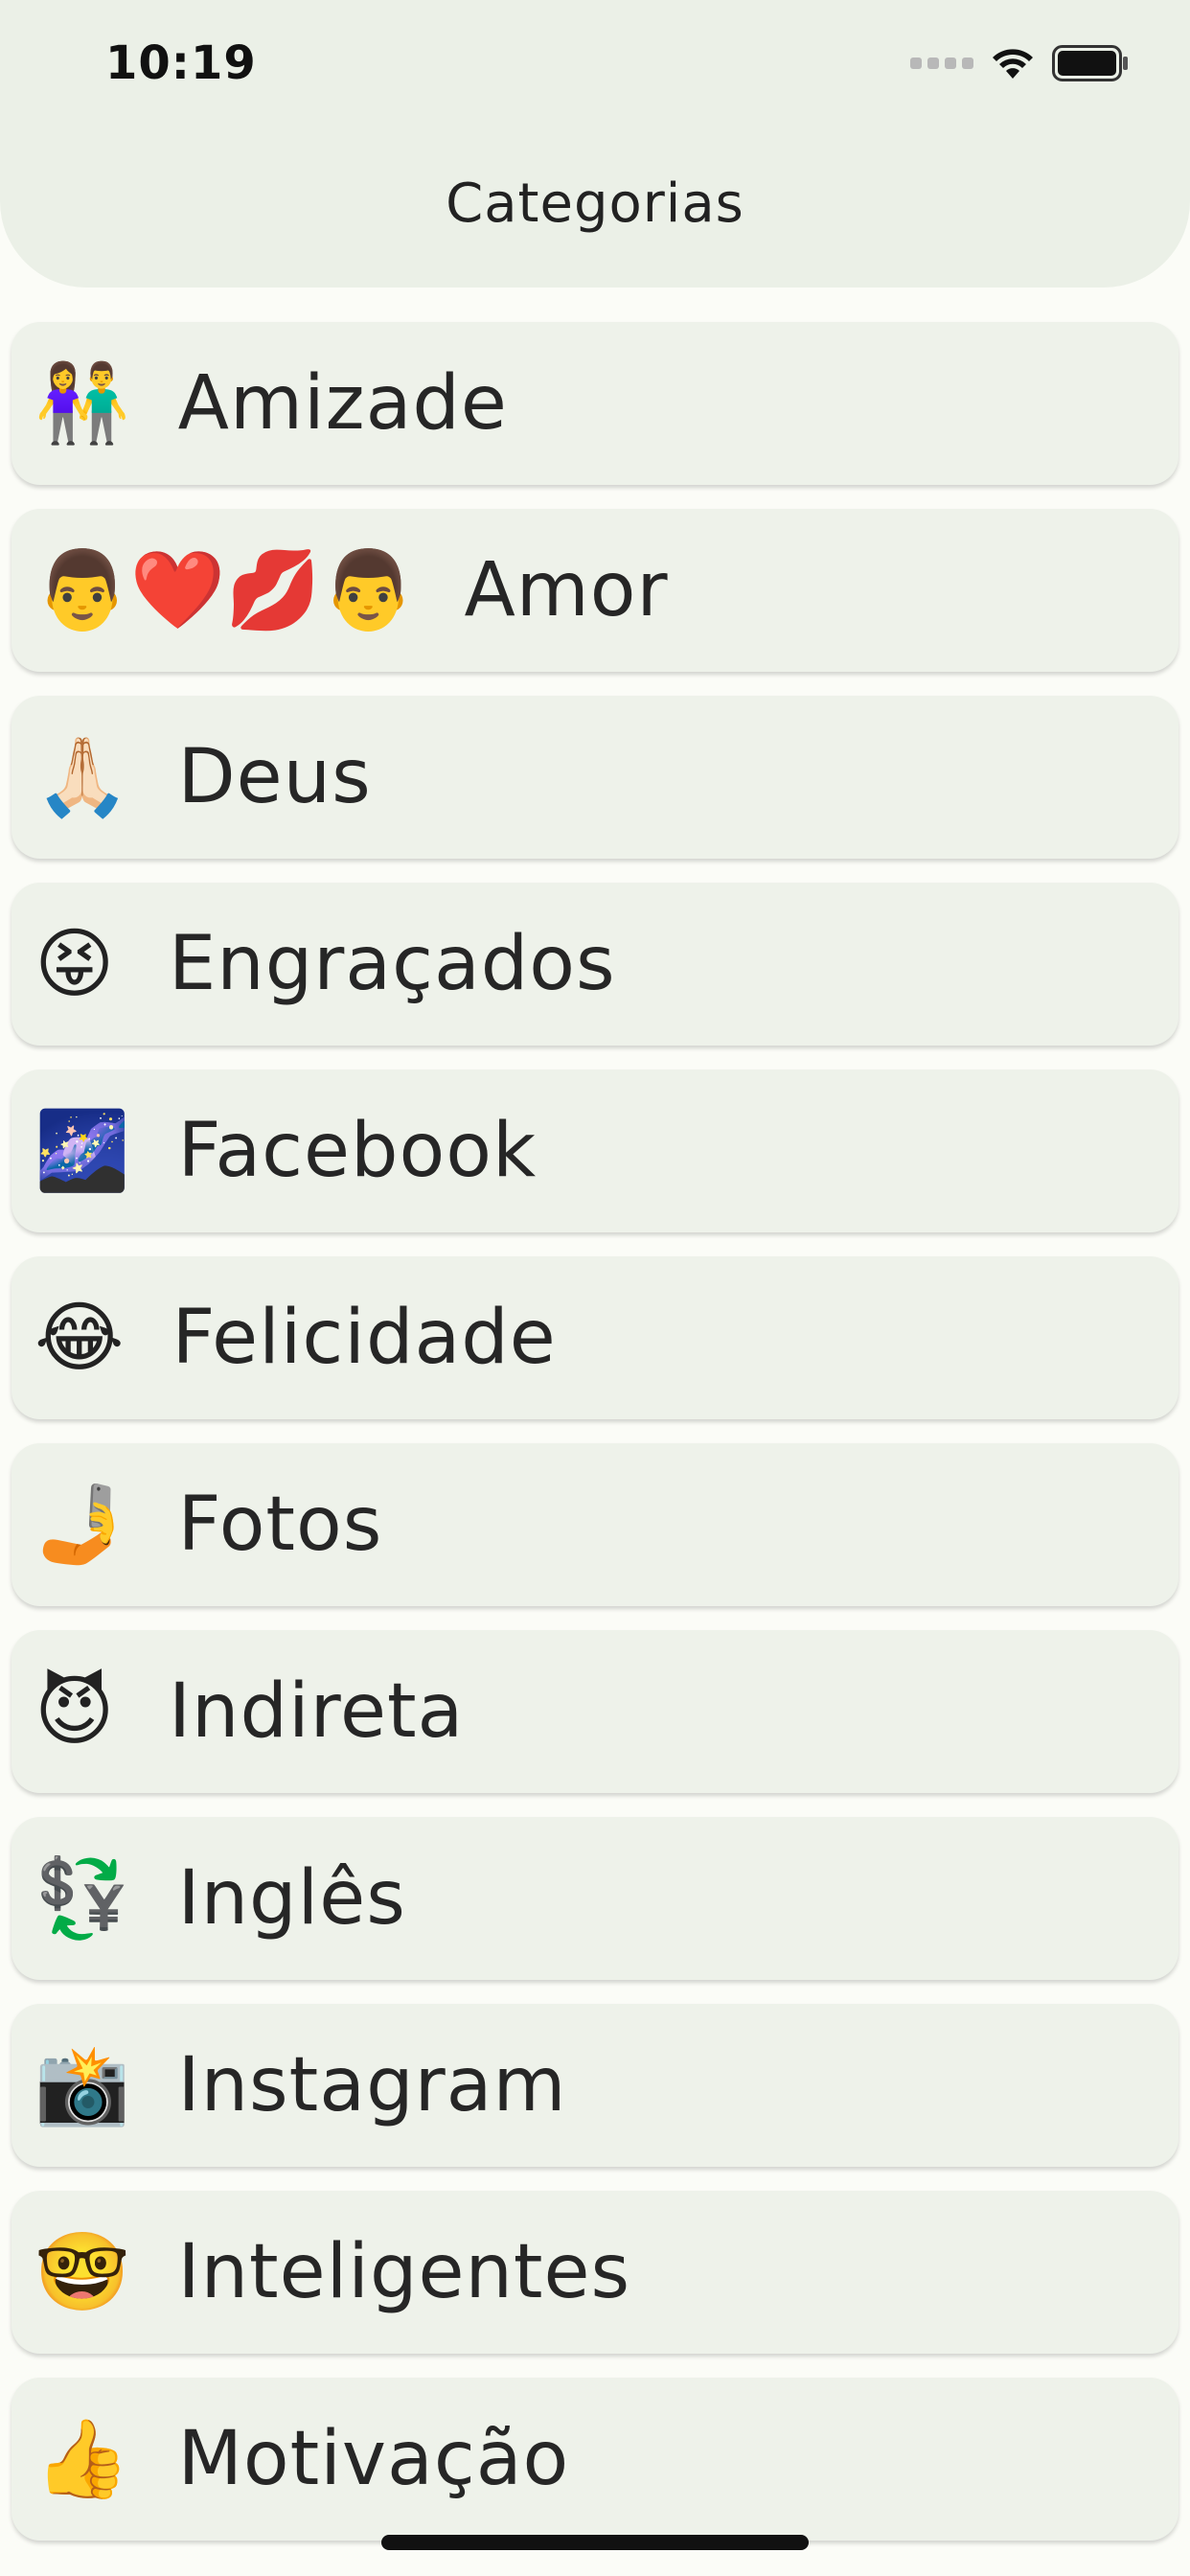  I want to click on page-title: Categorias, so click(595, 203).